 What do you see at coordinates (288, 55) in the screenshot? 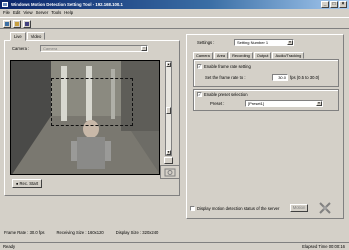
I see `tab-audio-tracking: Audio/Tracking` at bounding box center [288, 55].